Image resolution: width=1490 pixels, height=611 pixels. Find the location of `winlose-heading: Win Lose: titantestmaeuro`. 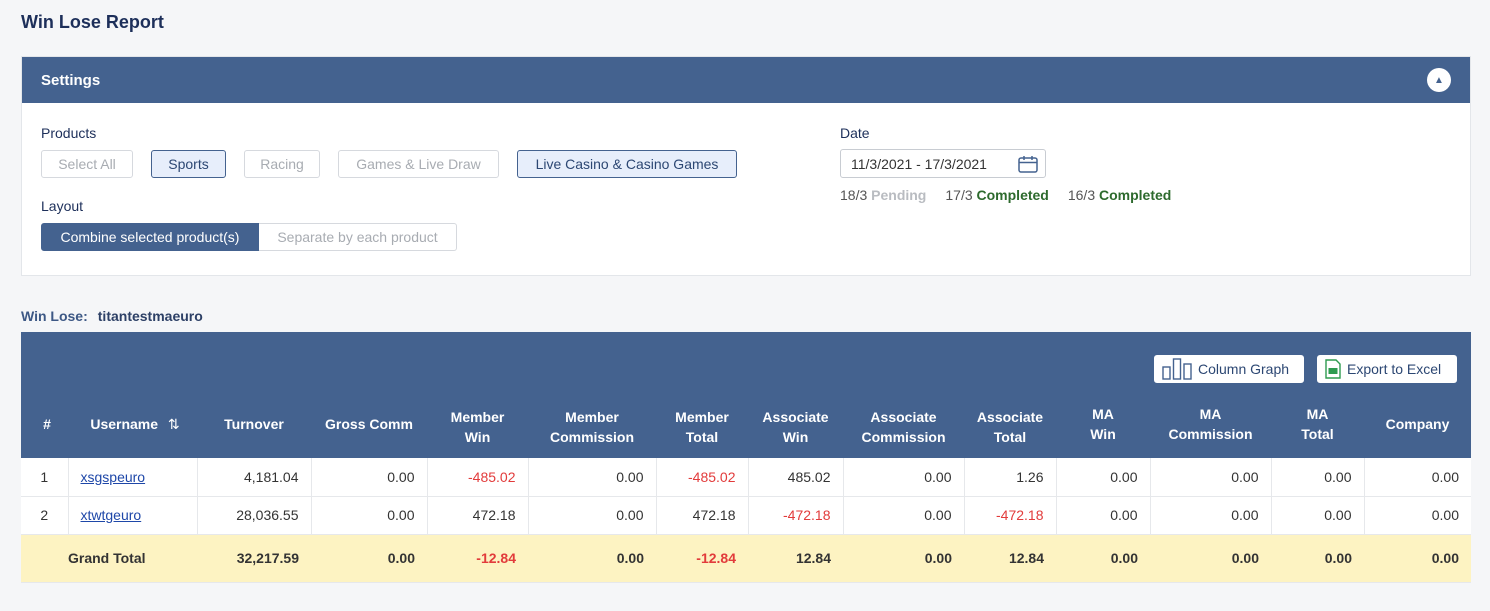

winlose-heading: Win Lose: titantestmaeuro is located at coordinates (112, 316).